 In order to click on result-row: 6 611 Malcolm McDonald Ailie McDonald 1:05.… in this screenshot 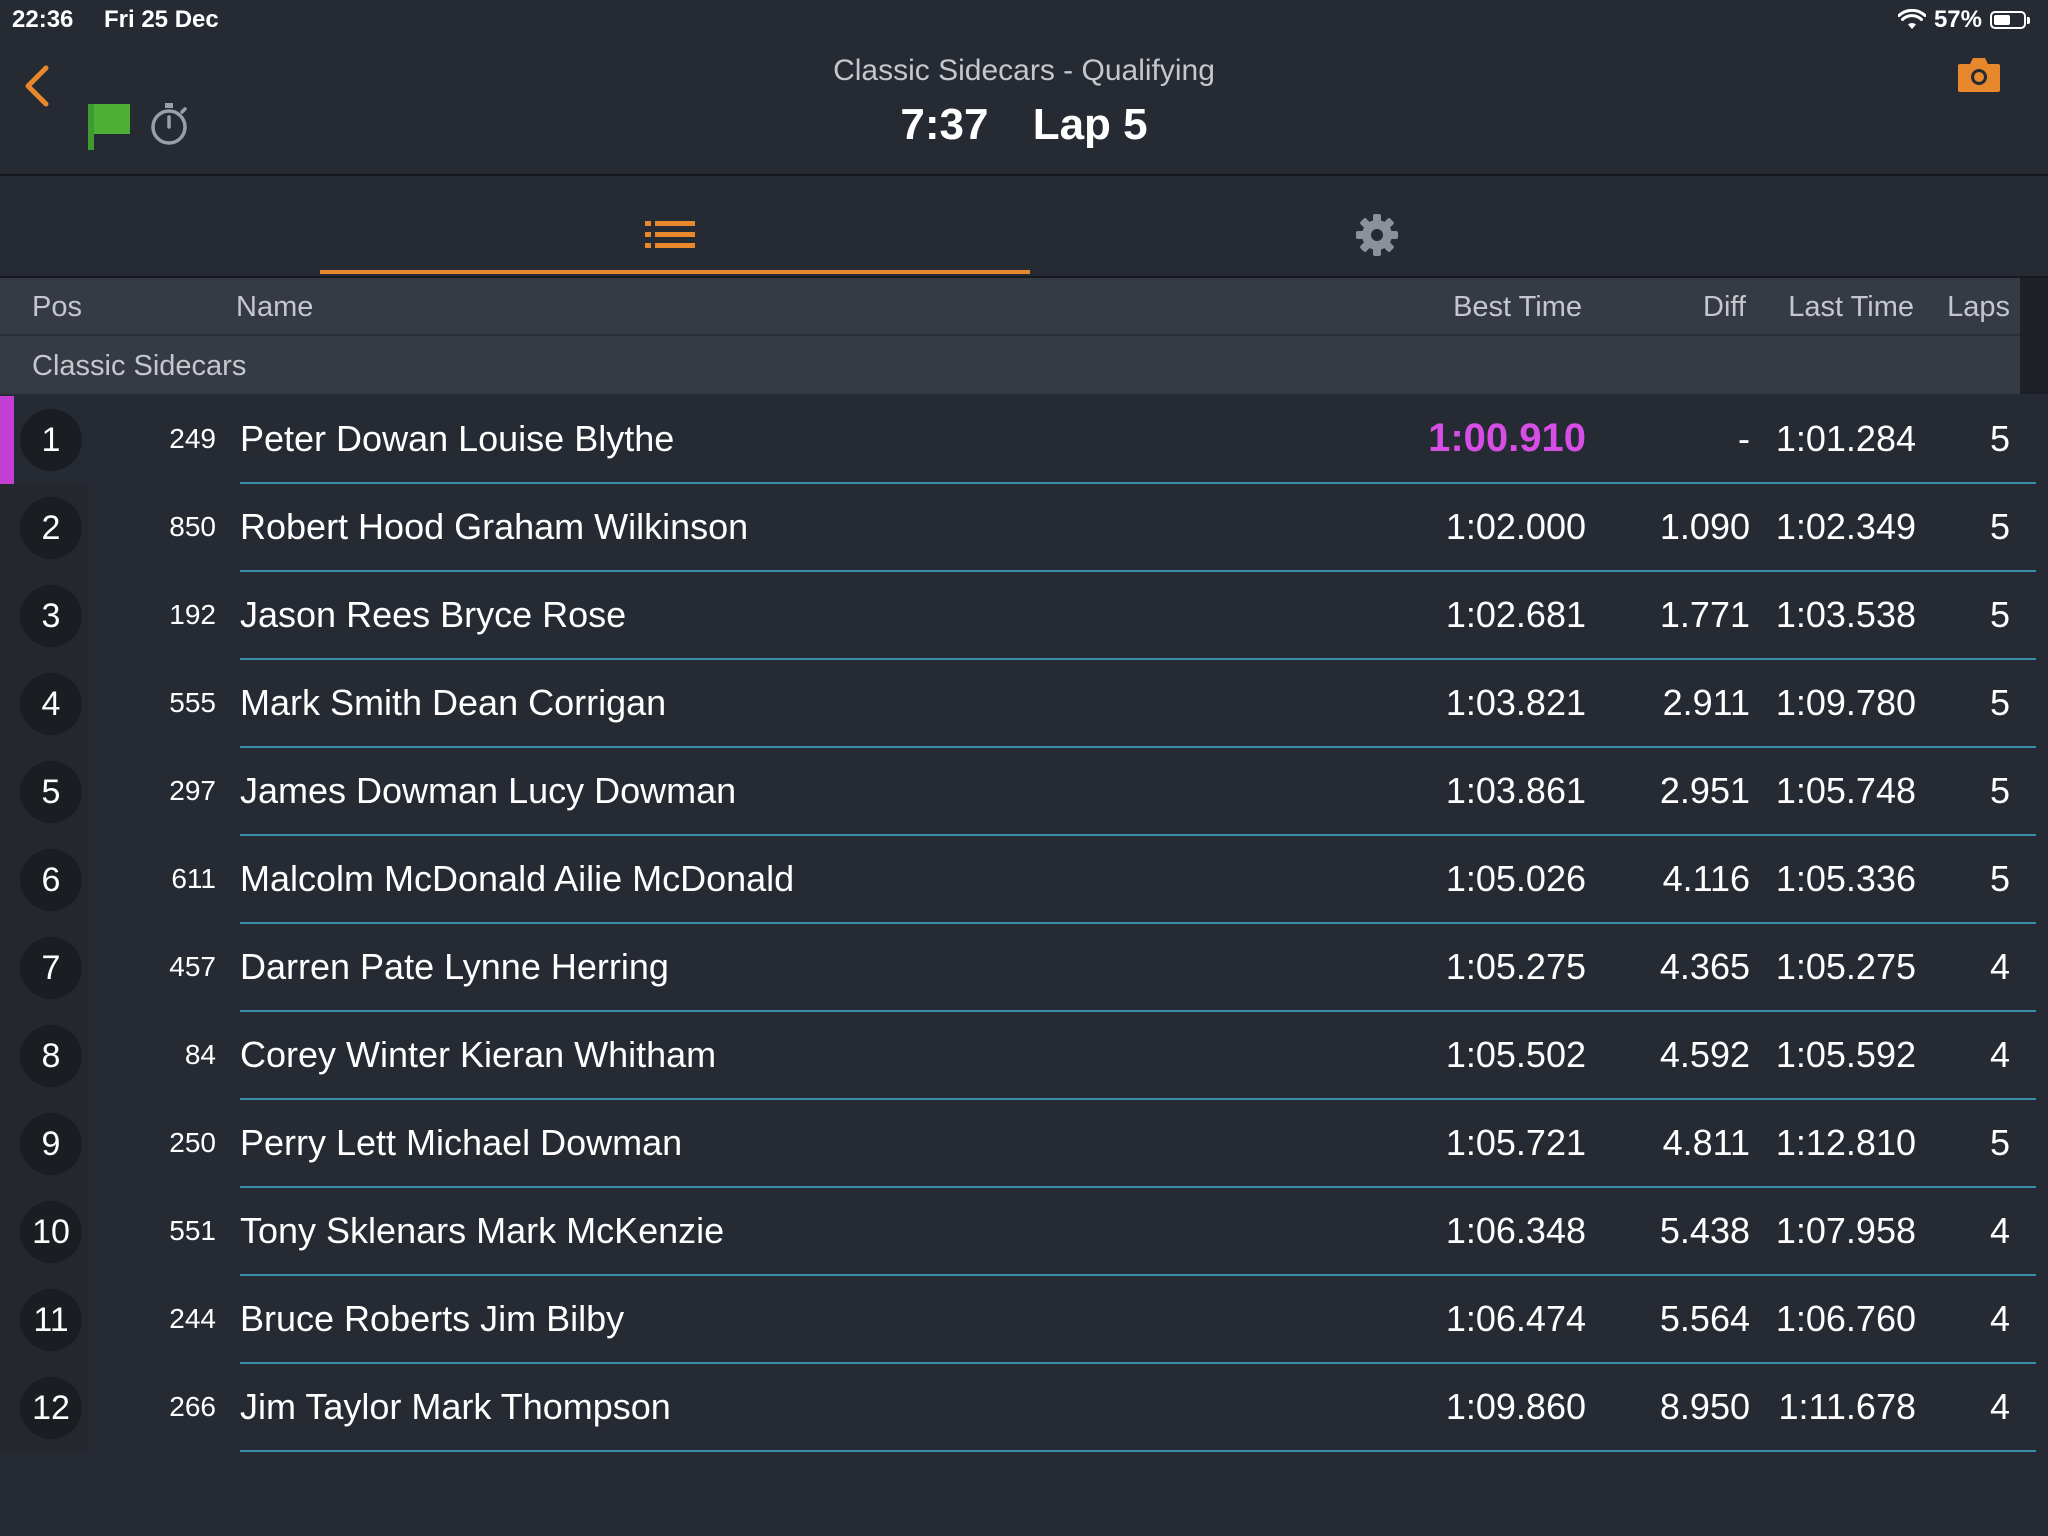, I will do `click(1024, 880)`.